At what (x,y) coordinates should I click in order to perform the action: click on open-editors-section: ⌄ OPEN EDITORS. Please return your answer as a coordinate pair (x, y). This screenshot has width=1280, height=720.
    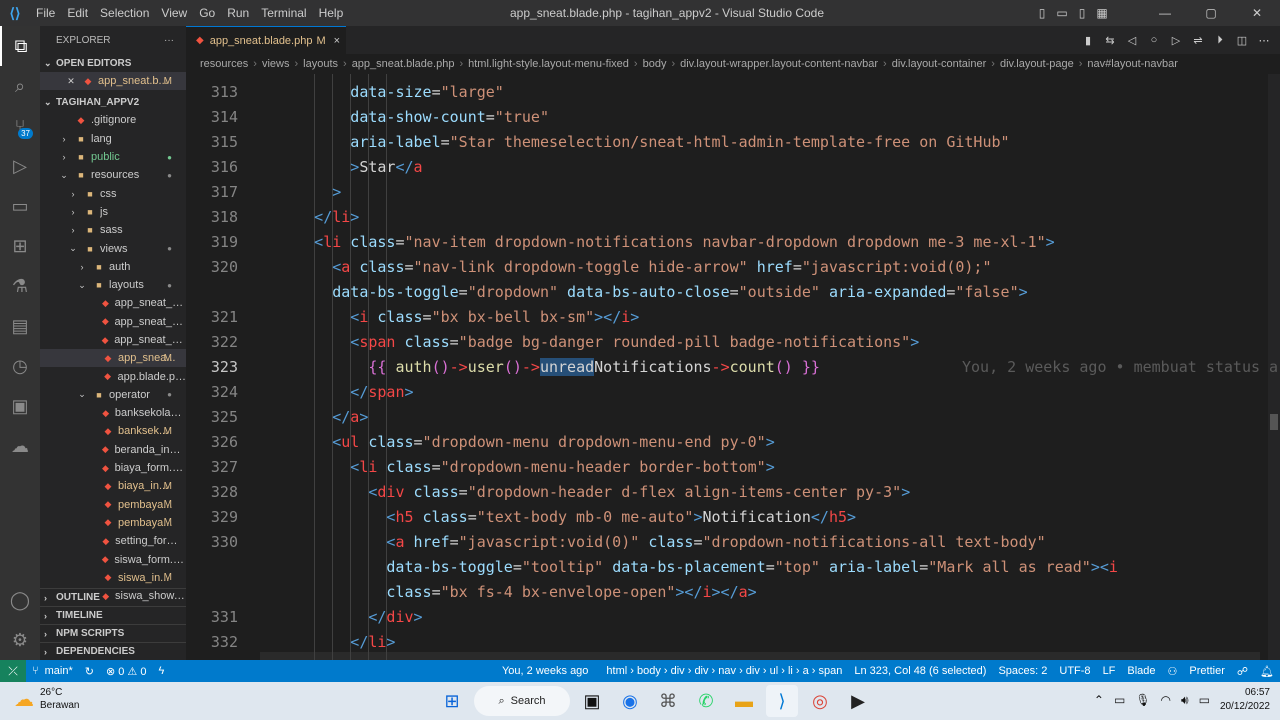
    Looking at the image, I should click on (113, 63).